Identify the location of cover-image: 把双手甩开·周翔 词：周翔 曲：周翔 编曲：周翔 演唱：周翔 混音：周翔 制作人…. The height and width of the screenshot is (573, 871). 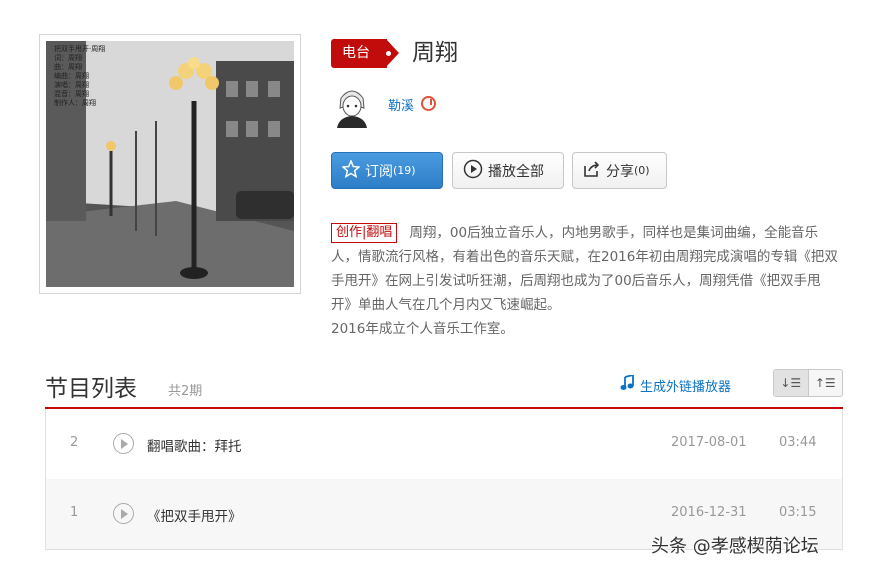
(170, 164).